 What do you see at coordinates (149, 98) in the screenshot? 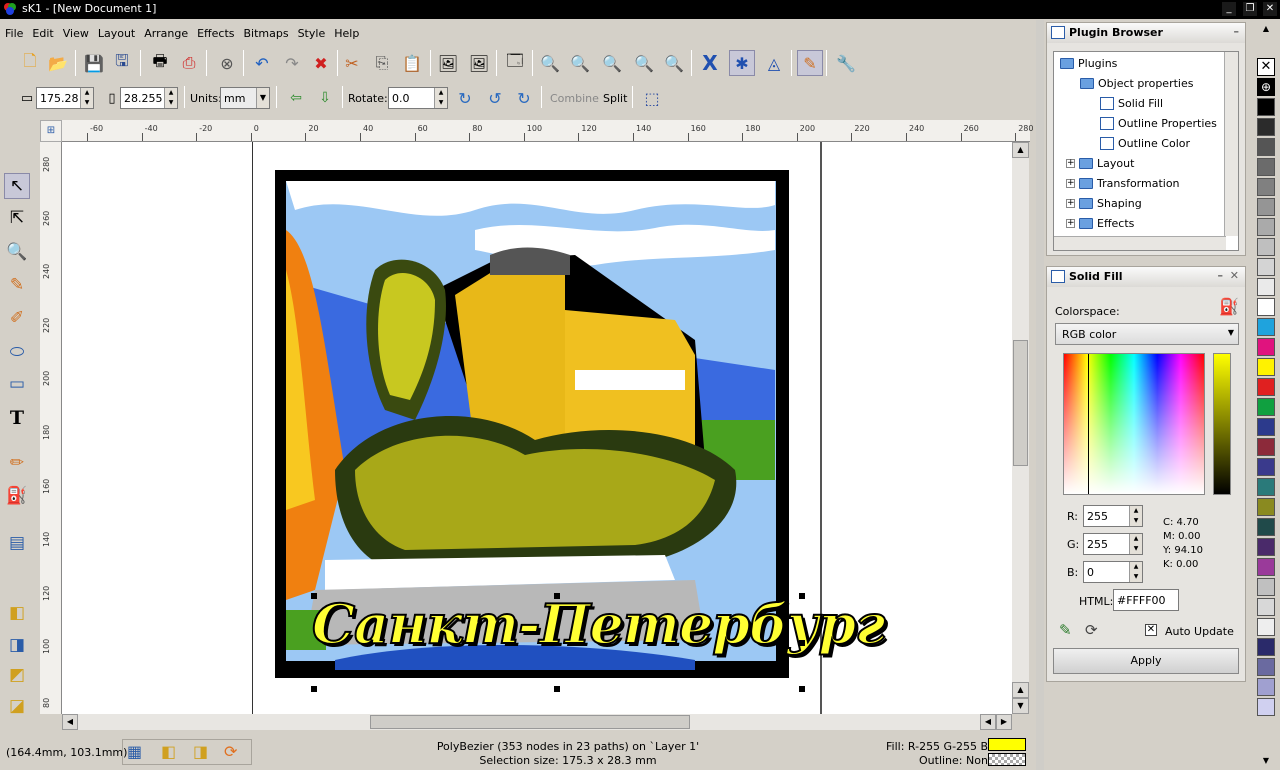
I see `height-field: 28.255 ▲ ▼` at bounding box center [149, 98].